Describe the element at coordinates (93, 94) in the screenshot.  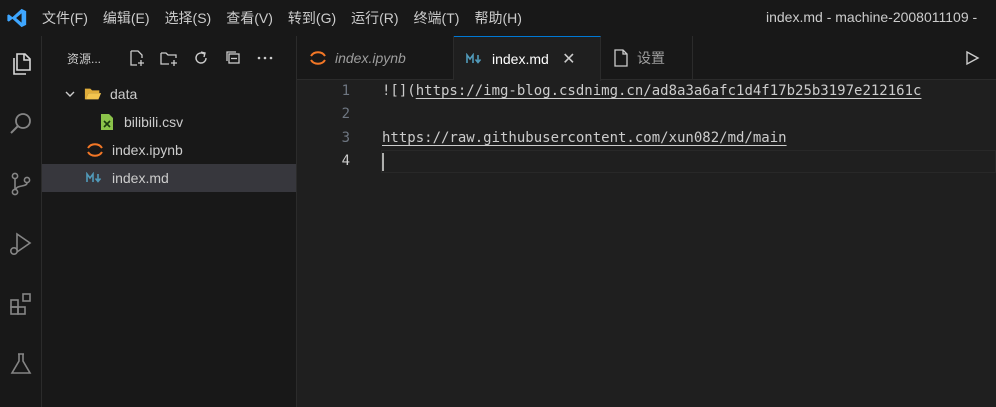
I see `folder-open-icon` at that location.